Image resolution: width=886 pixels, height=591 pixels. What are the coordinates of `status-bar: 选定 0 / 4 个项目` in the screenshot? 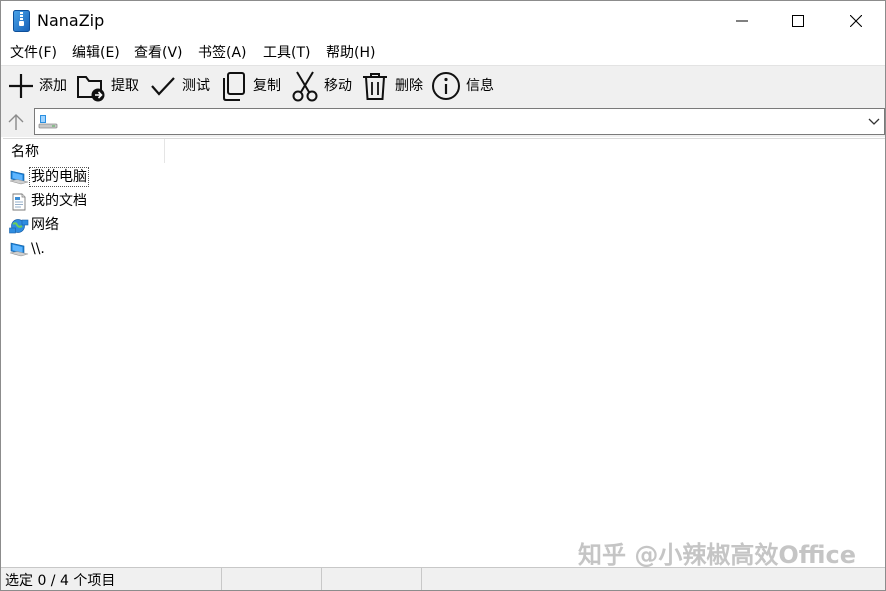 It's located at (443, 578).